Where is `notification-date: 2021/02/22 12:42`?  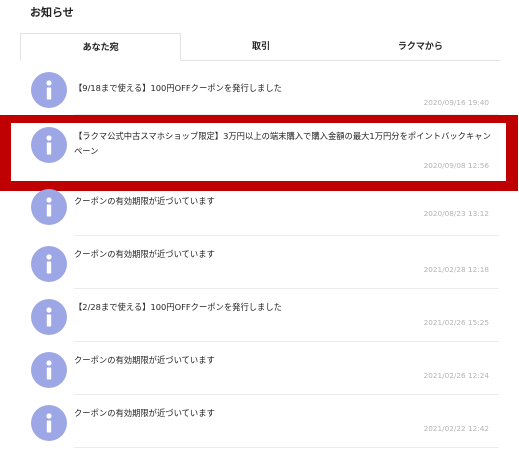
notification-date: 2021/02/22 12:42 is located at coordinates (456, 428).